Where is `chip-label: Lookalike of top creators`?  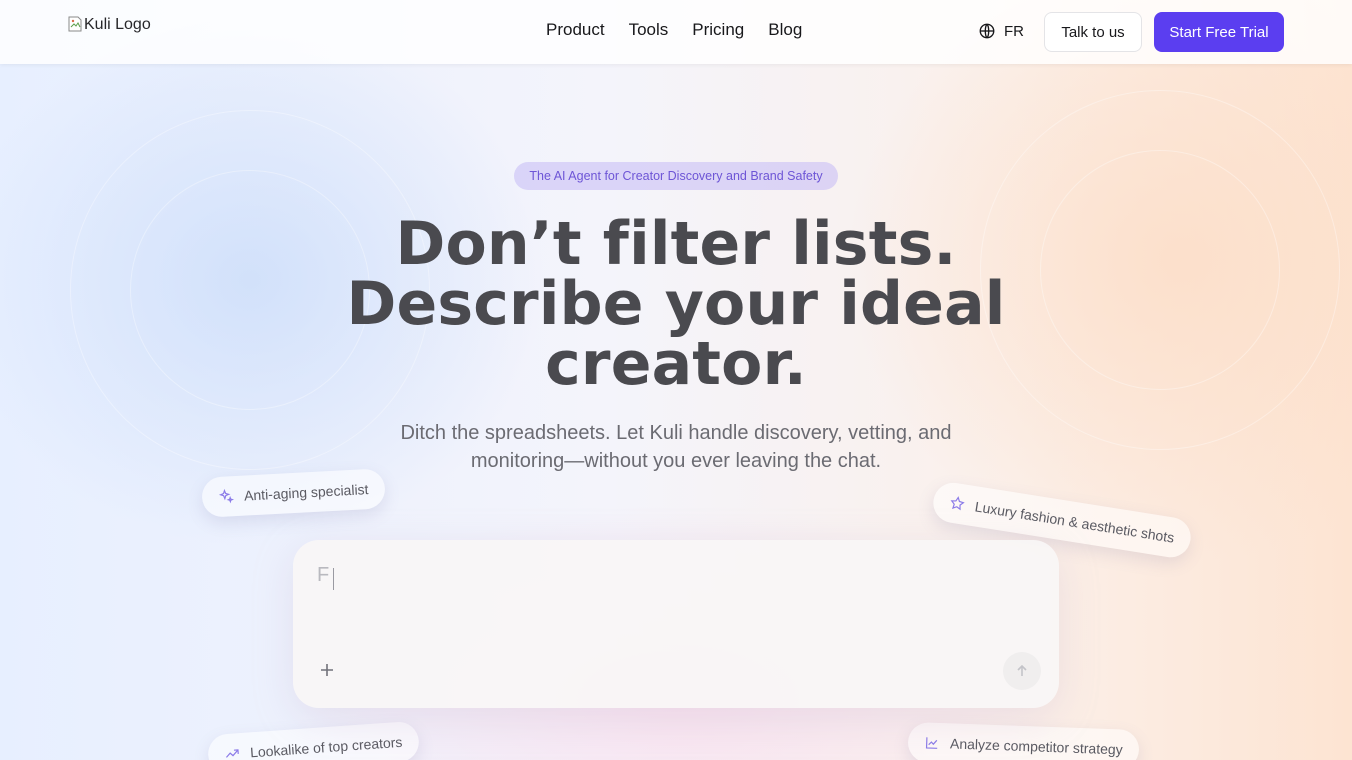
chip-label: Lookalike of top creators is located at coordinates (326, 746).